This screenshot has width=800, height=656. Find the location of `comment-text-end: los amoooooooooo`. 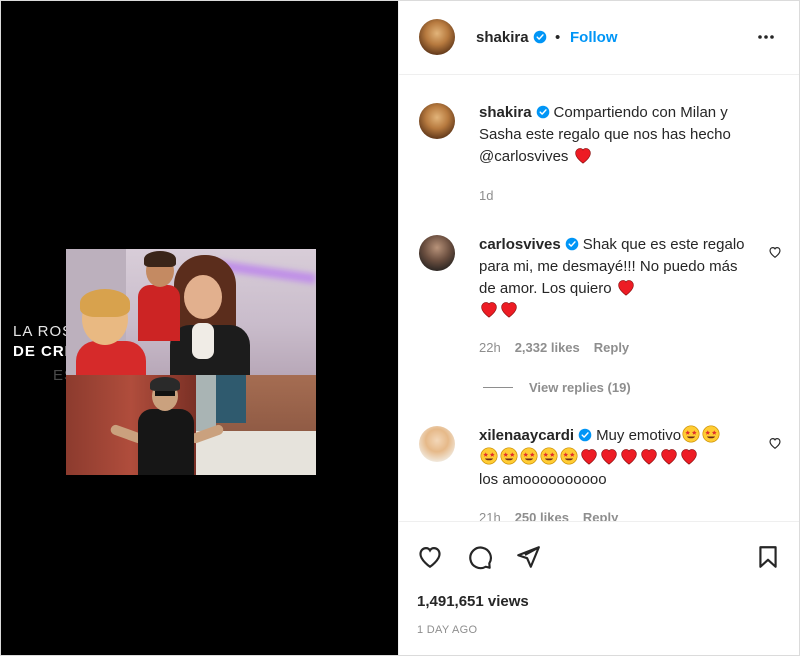

comment-text-end: los amoooooooooo is located at coordinates (543, 479).